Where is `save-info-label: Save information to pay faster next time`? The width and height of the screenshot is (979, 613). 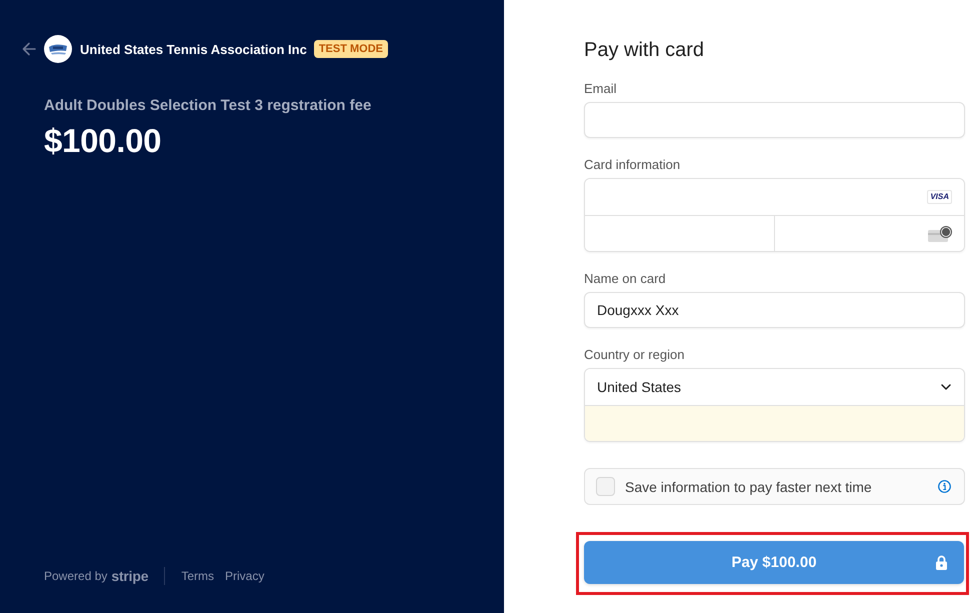
save-info-label: Save information to pay faster next time is located at coordinates (748, 486).